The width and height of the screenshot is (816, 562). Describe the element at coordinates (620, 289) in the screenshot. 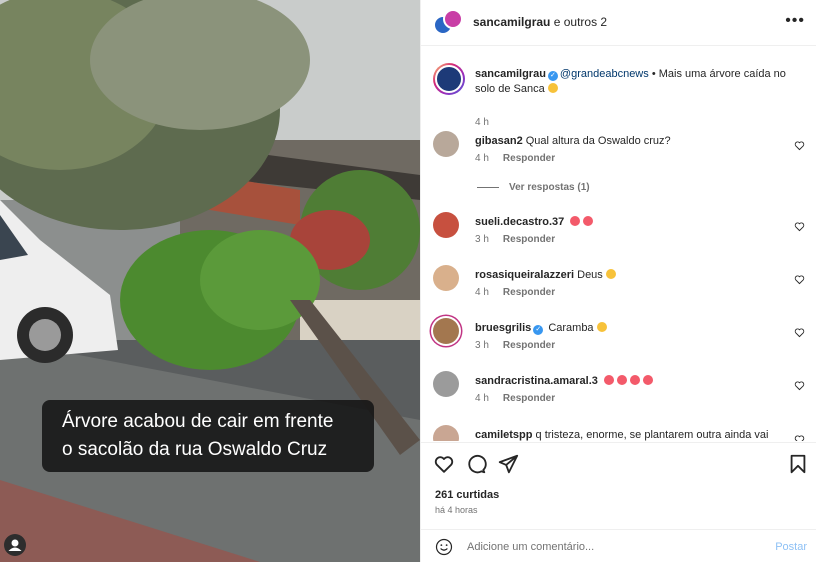

I see `comment-item: rosasiqueiralazzeri Deus 4 h Responder` at that location.